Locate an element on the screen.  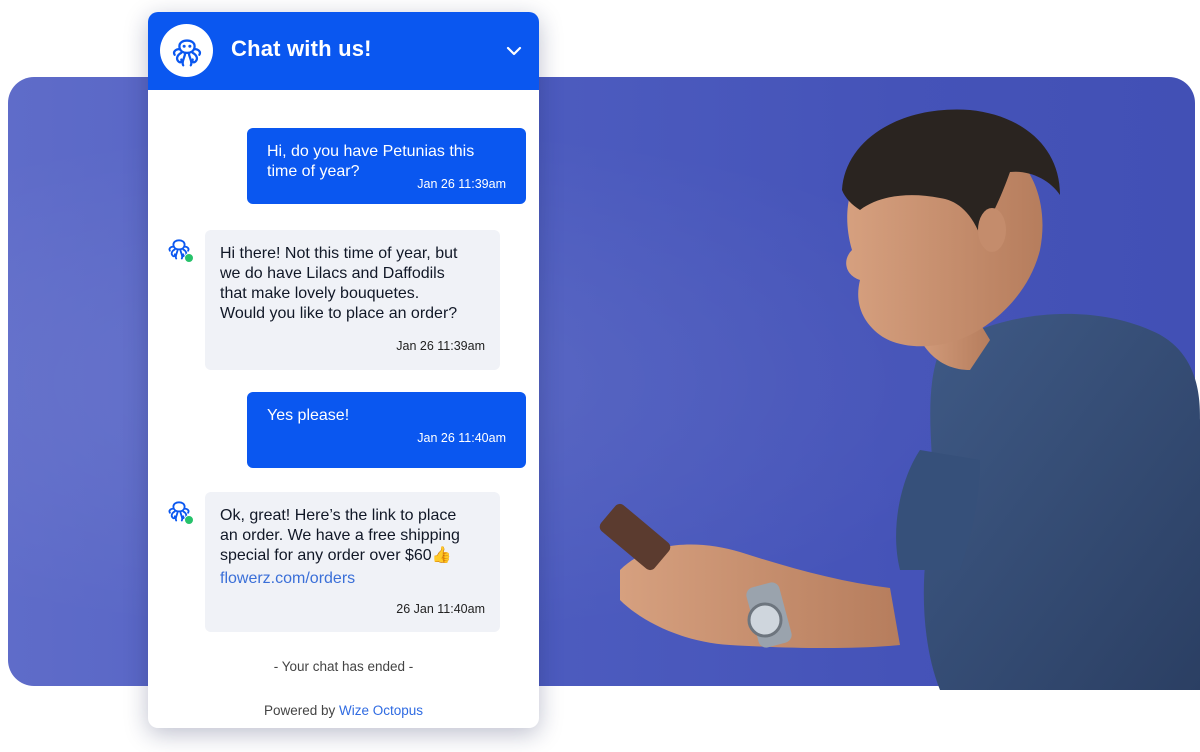
chat-ended-notice: - Your chat has ended - is located at coordinates (343, 666).